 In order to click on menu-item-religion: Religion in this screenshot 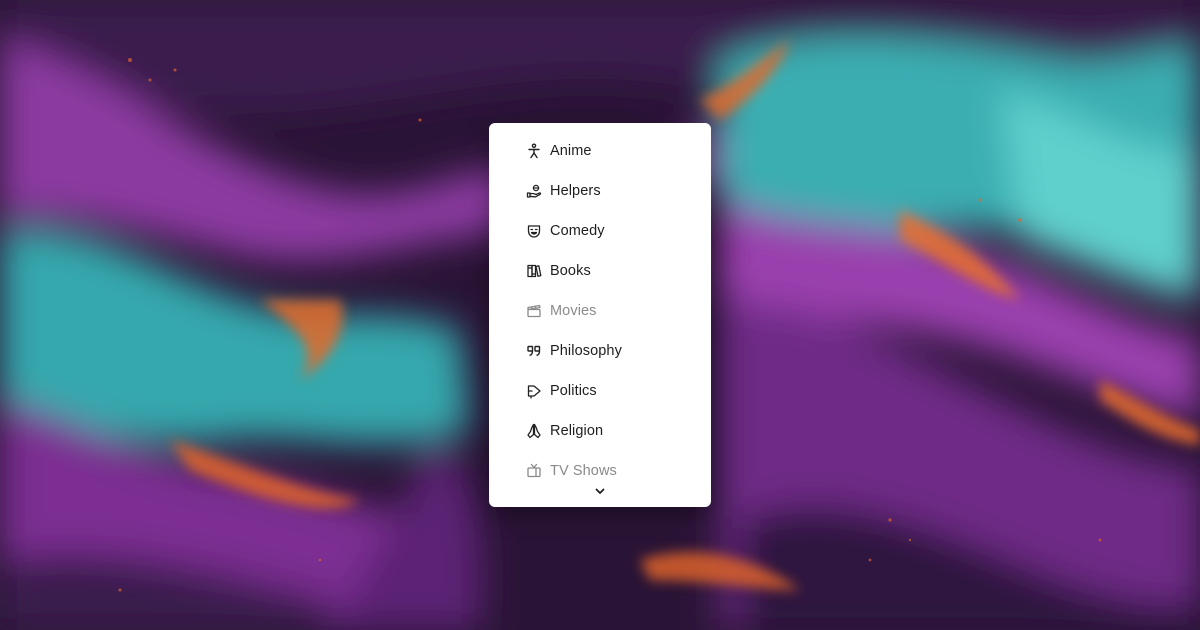, I will do `click(600, 431)`.